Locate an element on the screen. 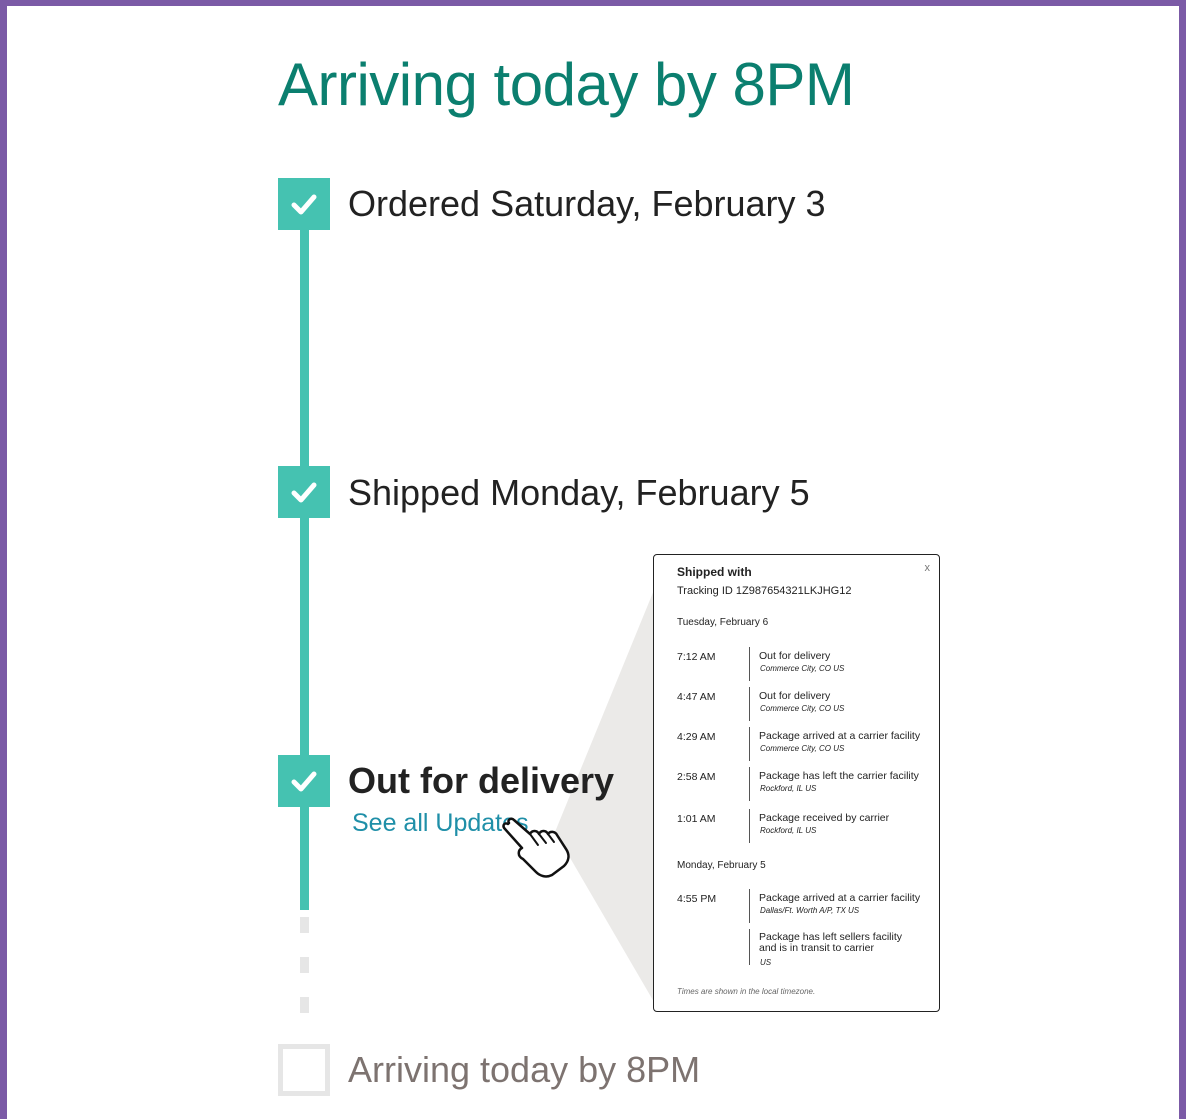 The image size is (1186, 1119). check-icon is located at coordinates (304, 781).